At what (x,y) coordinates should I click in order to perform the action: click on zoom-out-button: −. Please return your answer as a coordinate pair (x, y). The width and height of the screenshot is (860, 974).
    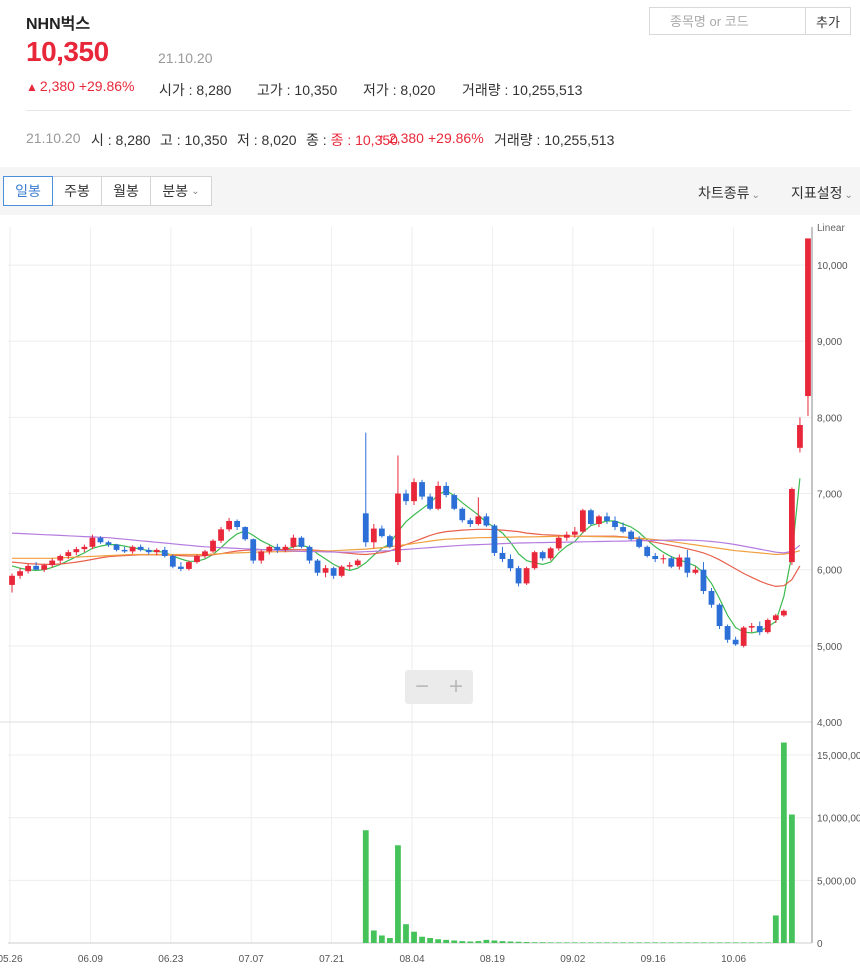
    Looking at the image, I should click on (422, 687).